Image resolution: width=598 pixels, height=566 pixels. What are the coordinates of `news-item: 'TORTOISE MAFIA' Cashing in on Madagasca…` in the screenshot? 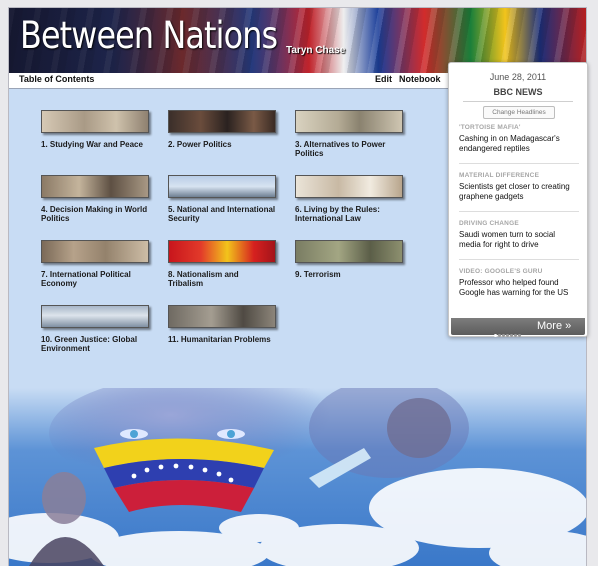 It's located at (519, 139).